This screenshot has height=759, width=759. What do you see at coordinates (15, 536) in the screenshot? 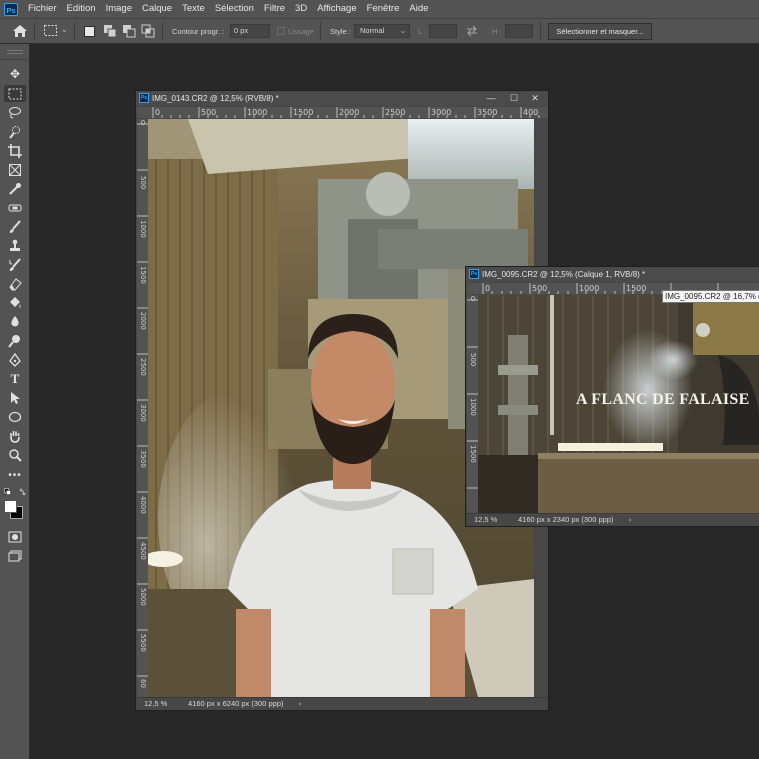
I see `quick-mask-icon` at bounding box center [15, 536].